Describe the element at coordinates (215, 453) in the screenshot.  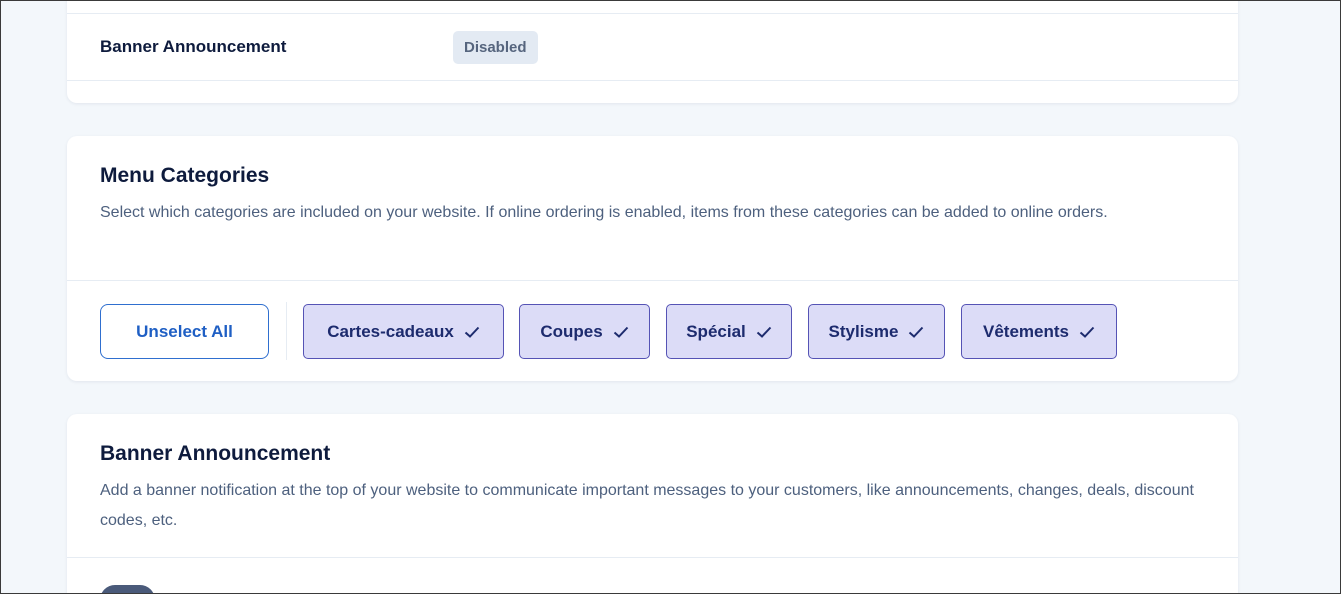
I see `banner-announcement-title: Banner Announcement` at that location.